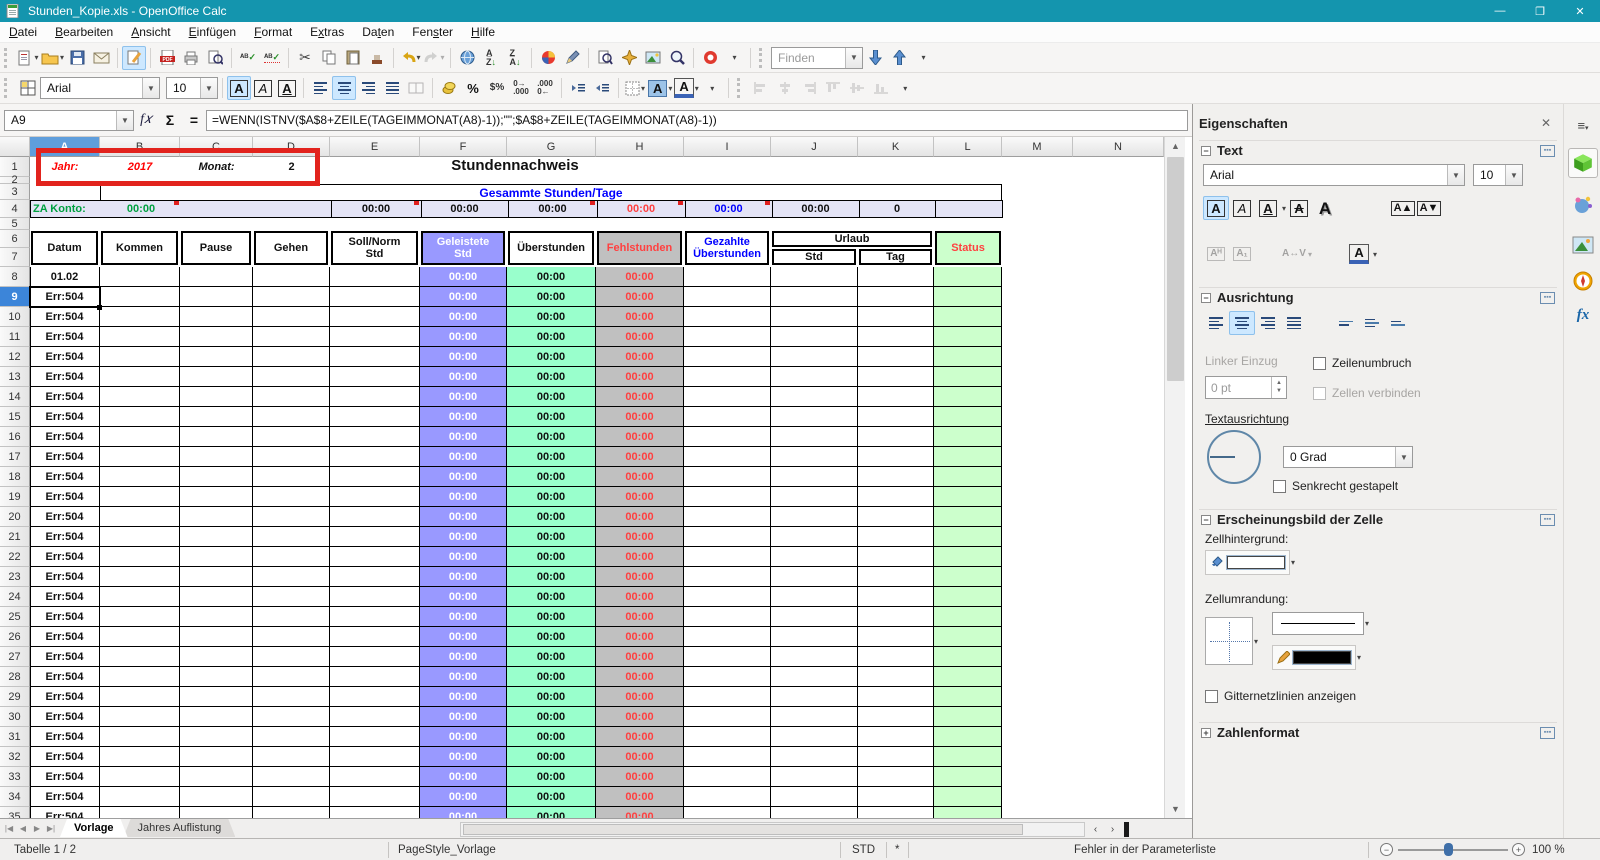 The width and height of the screenshot is (1600, 860). I want to click on column-header-K: K, so click(896, 147).